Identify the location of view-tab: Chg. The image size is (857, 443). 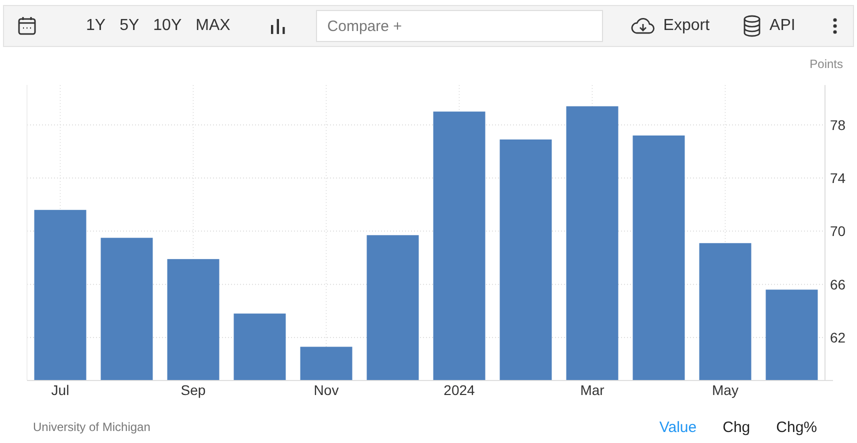
(736, 427).